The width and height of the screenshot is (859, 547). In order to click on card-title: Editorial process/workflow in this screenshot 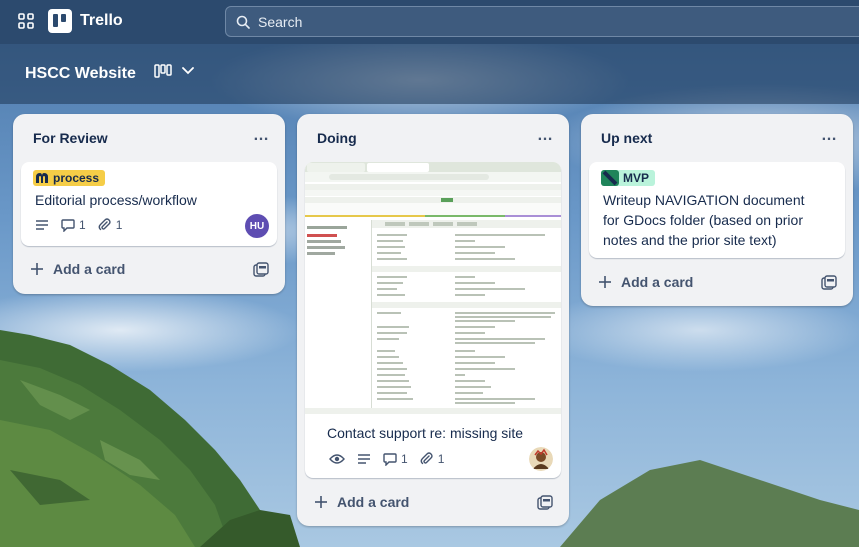, I will do `click(116, 200)`.